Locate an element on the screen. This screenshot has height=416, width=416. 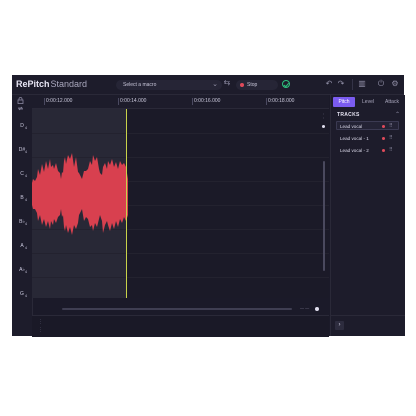
chevron-down-icon: ⌄ is located at coordinates (215, 84).